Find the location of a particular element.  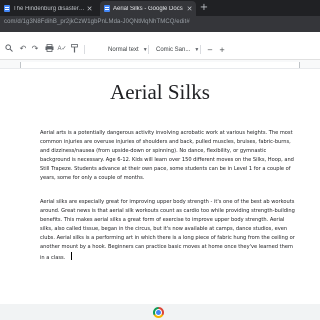

style-value: Normal text is located at coordinates (123, 50).